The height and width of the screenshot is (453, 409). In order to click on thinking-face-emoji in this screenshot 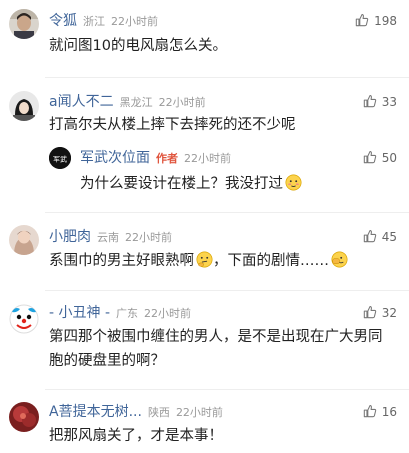, I will do `click(204, 259)`.